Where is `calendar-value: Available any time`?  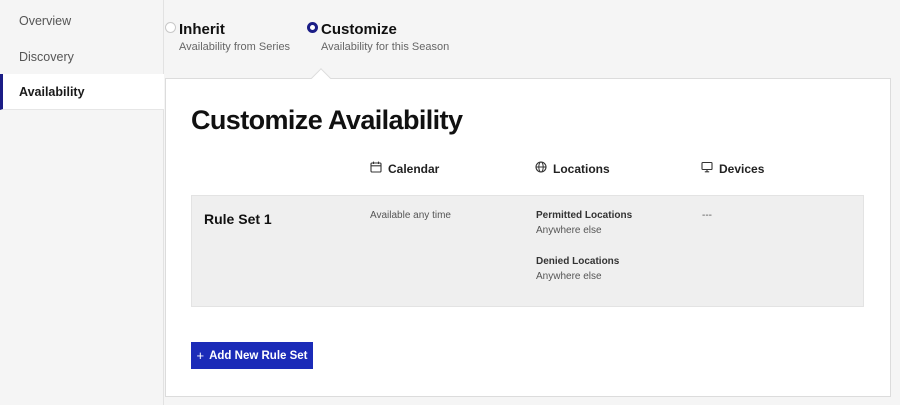 calendar-value: Available any time is located at coordinates (410, 215).